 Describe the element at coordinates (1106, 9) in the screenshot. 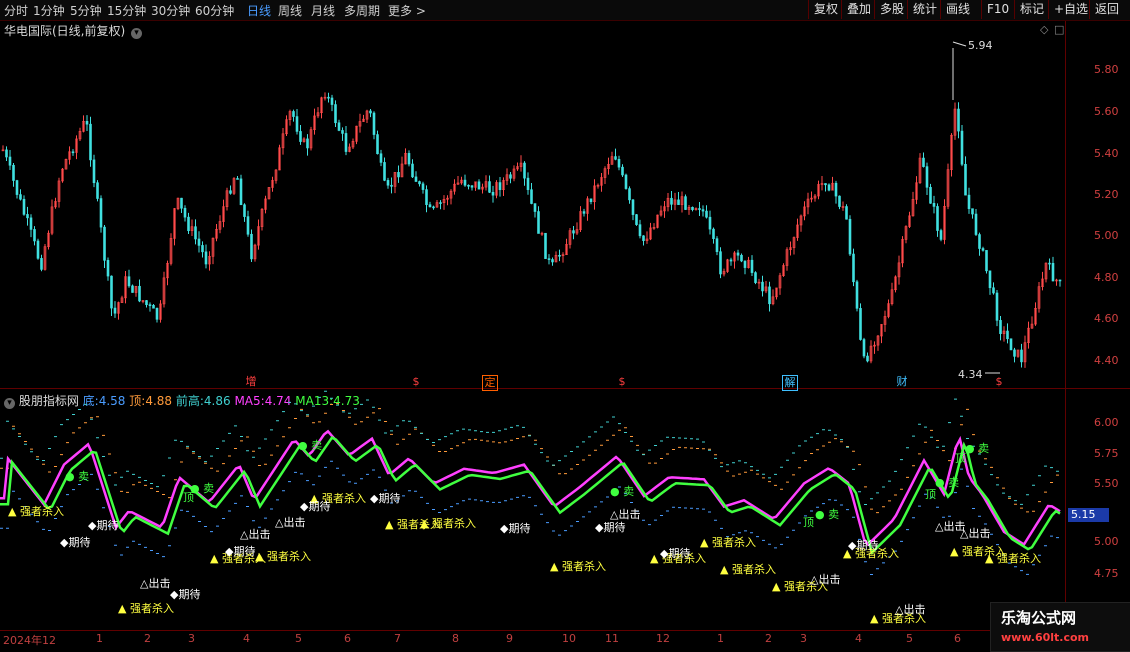

I see `back-button: 返回` at that location.